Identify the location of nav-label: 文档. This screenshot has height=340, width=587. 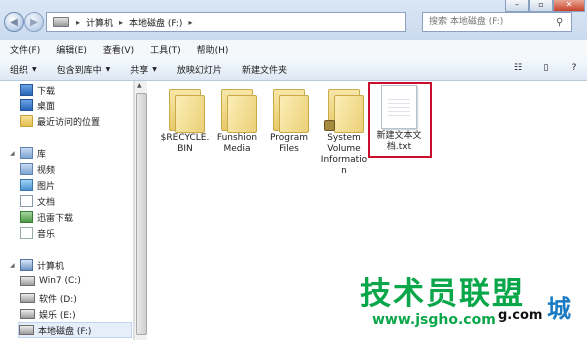
(46, 202).